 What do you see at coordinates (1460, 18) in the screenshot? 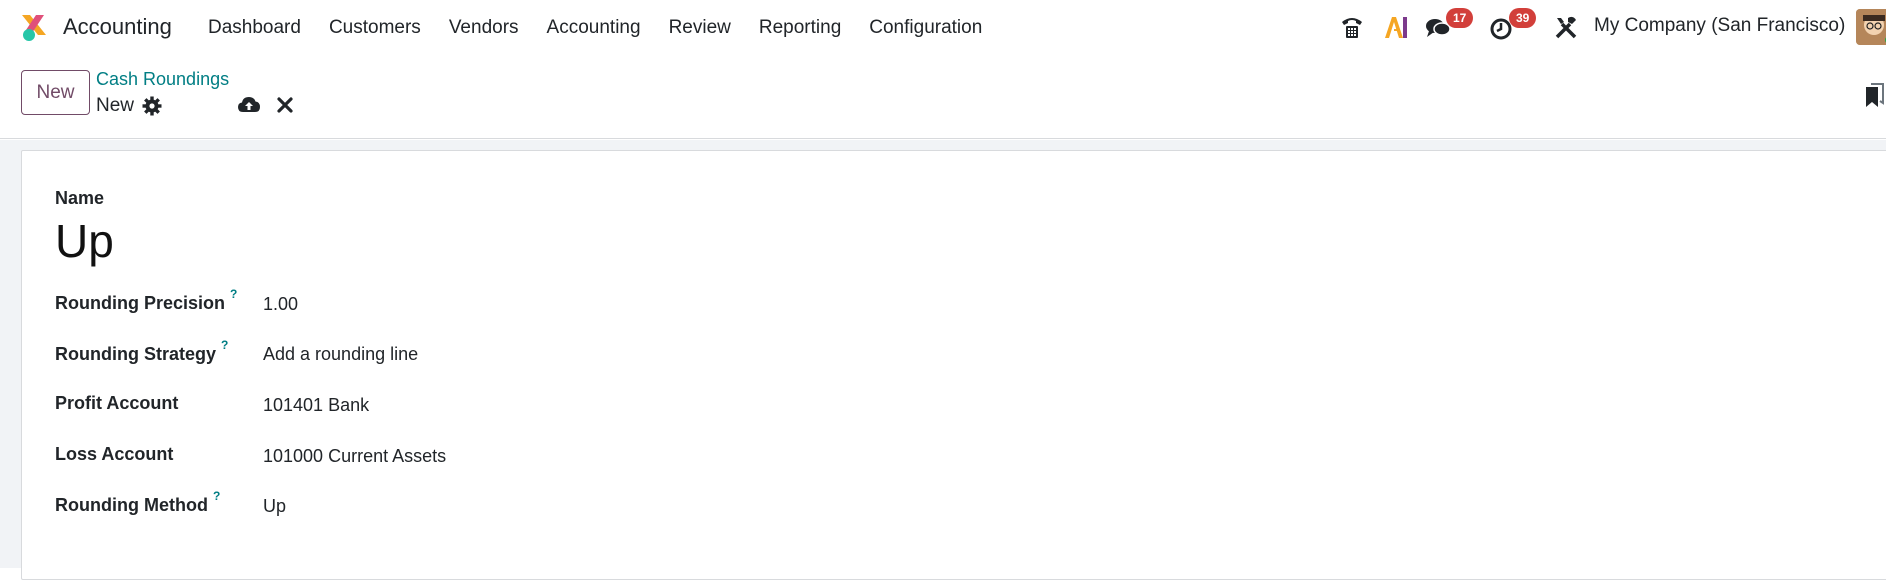
I see `messages-badge: 17` at bounding box center [1460, 18].